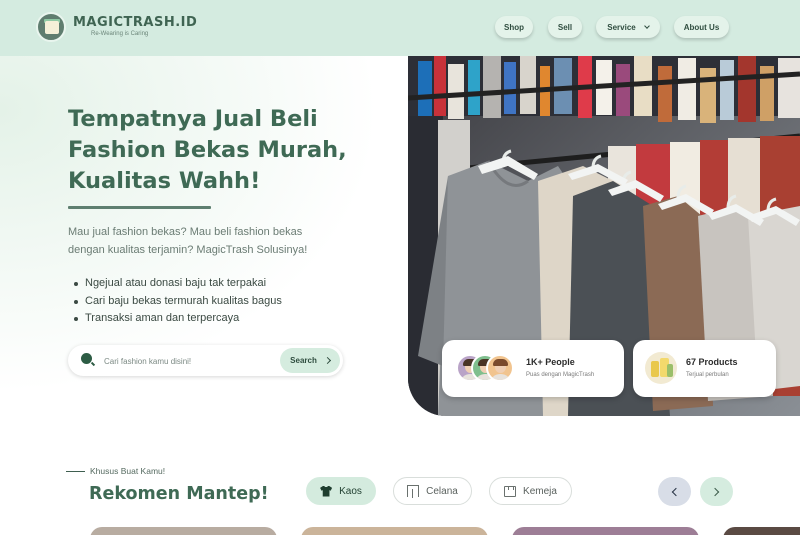  Describe the element at coordinates (621, 27) in the screenshot. I see `nav-service-label: Service` at that location.